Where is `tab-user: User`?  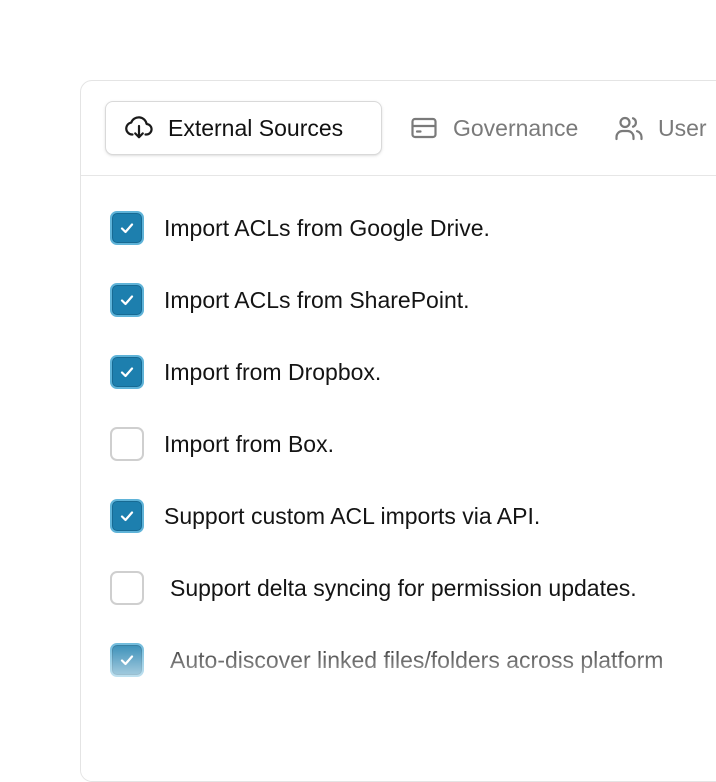
tab-user: User is located at coordinates (660, 128).